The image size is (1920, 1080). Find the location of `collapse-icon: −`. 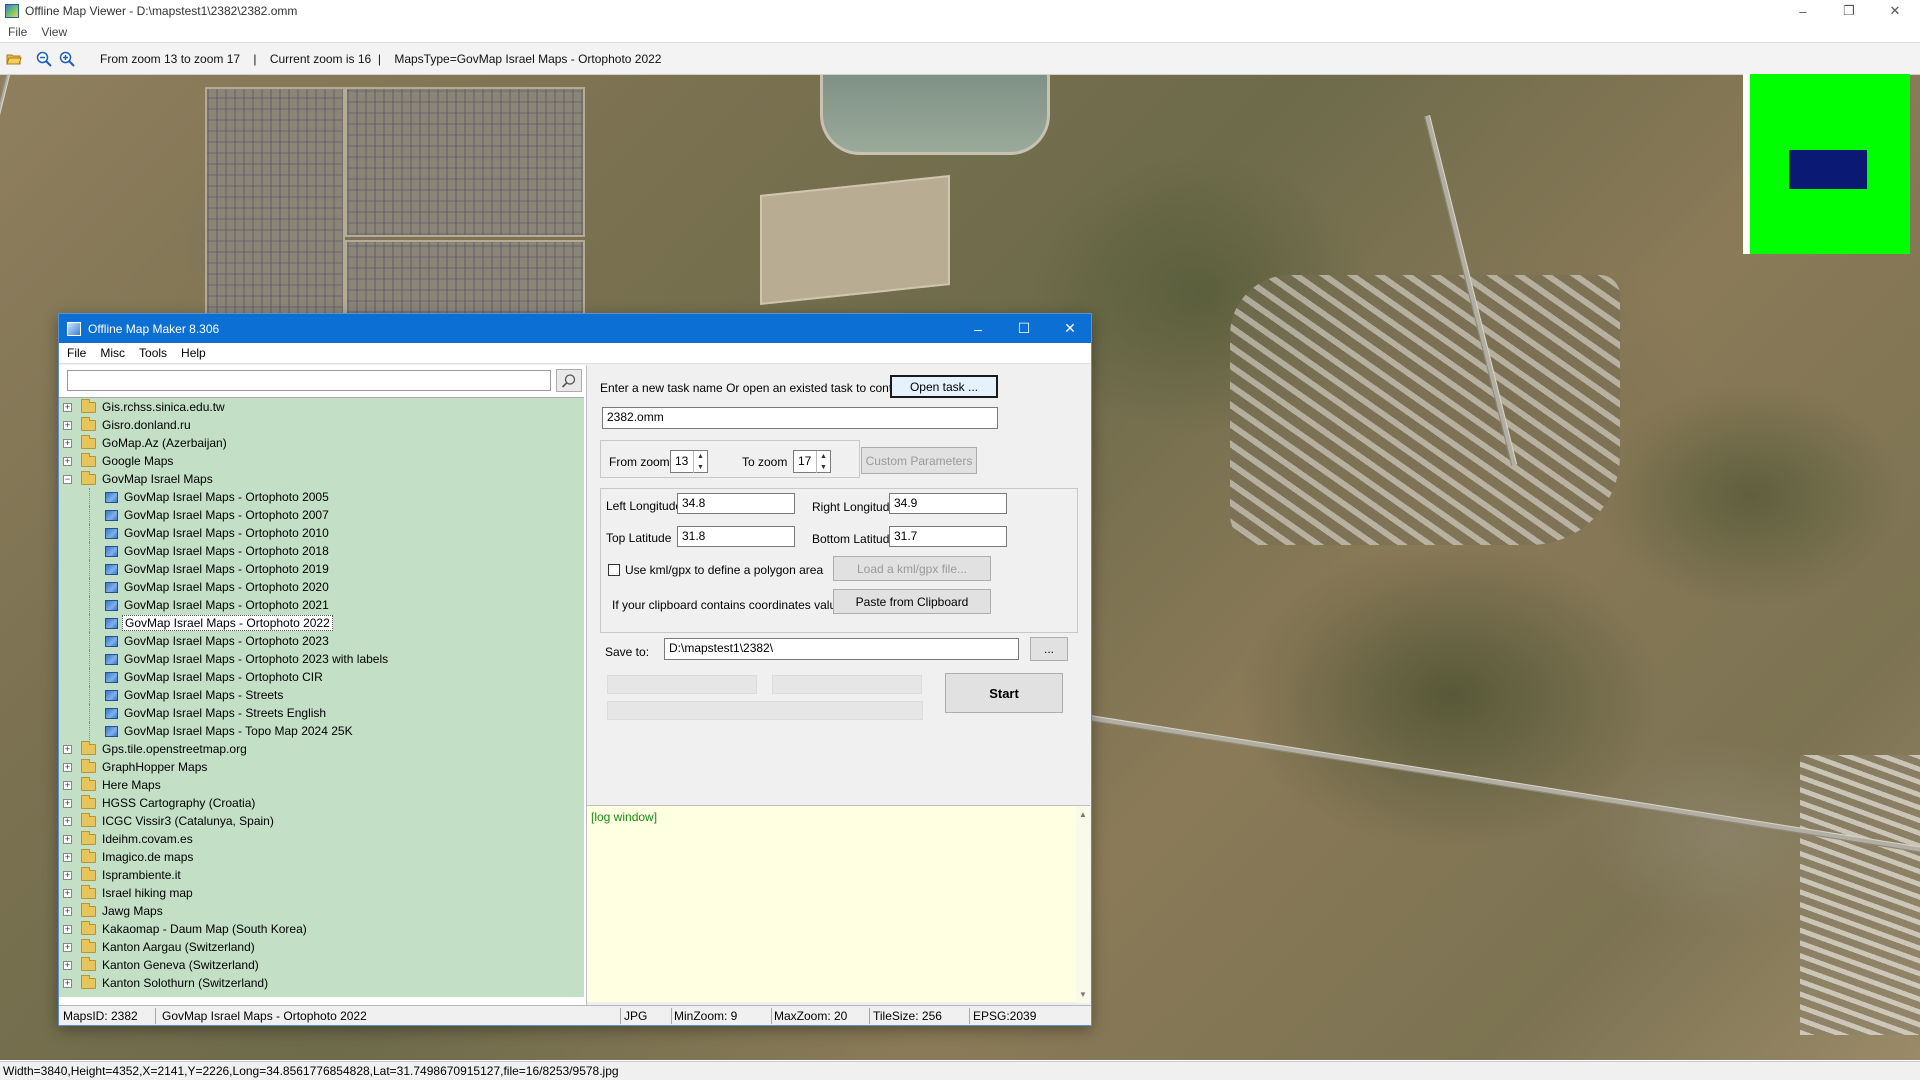

collapse-icon: − is located at coordinates (67, 479).